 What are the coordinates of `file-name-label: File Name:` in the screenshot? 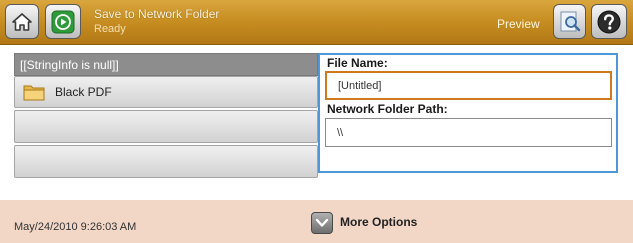 It's located at (357, 63).